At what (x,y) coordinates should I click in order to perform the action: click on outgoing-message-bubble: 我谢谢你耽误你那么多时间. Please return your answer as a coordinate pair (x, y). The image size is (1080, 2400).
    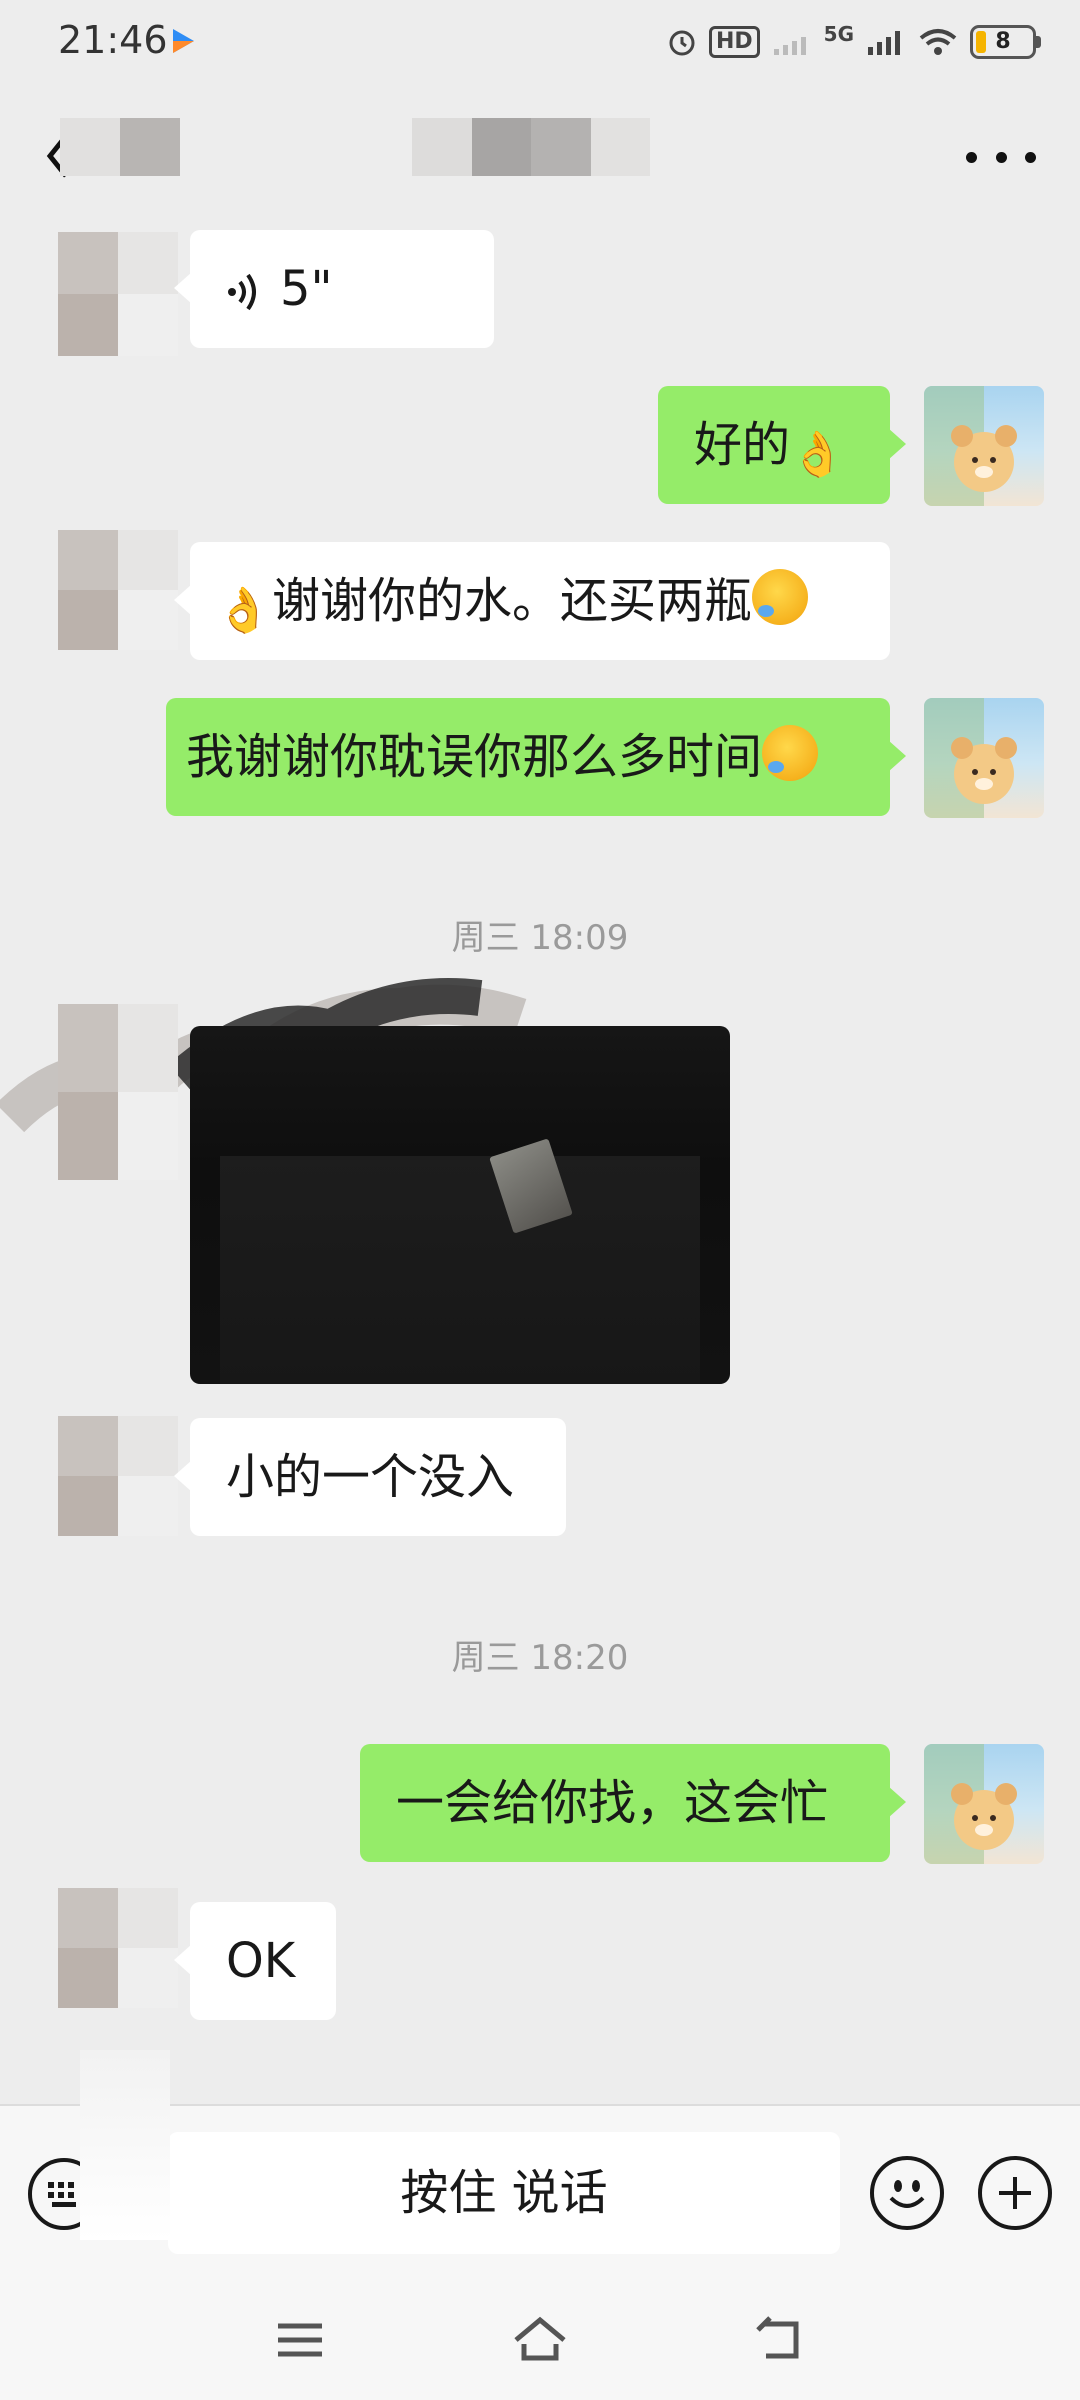
    Looking at the image, I should click on (536, 757).